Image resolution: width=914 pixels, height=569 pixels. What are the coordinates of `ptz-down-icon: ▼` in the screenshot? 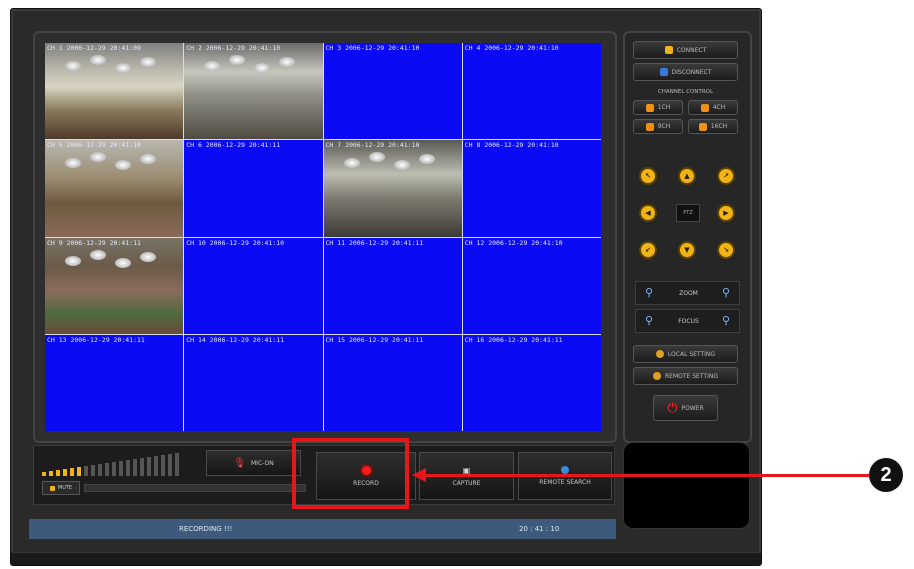 It's located at (687, 250).